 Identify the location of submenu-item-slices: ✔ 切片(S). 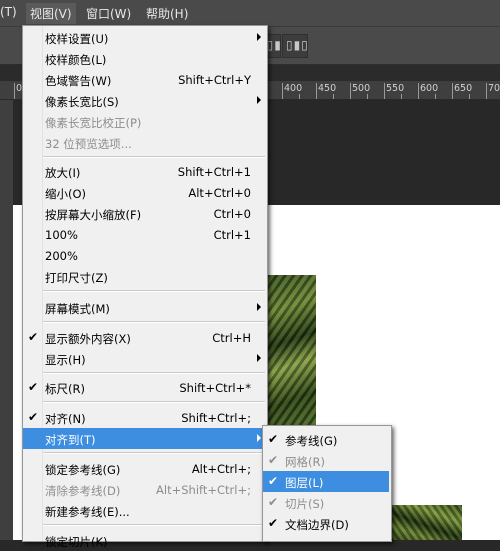
(326, 502).